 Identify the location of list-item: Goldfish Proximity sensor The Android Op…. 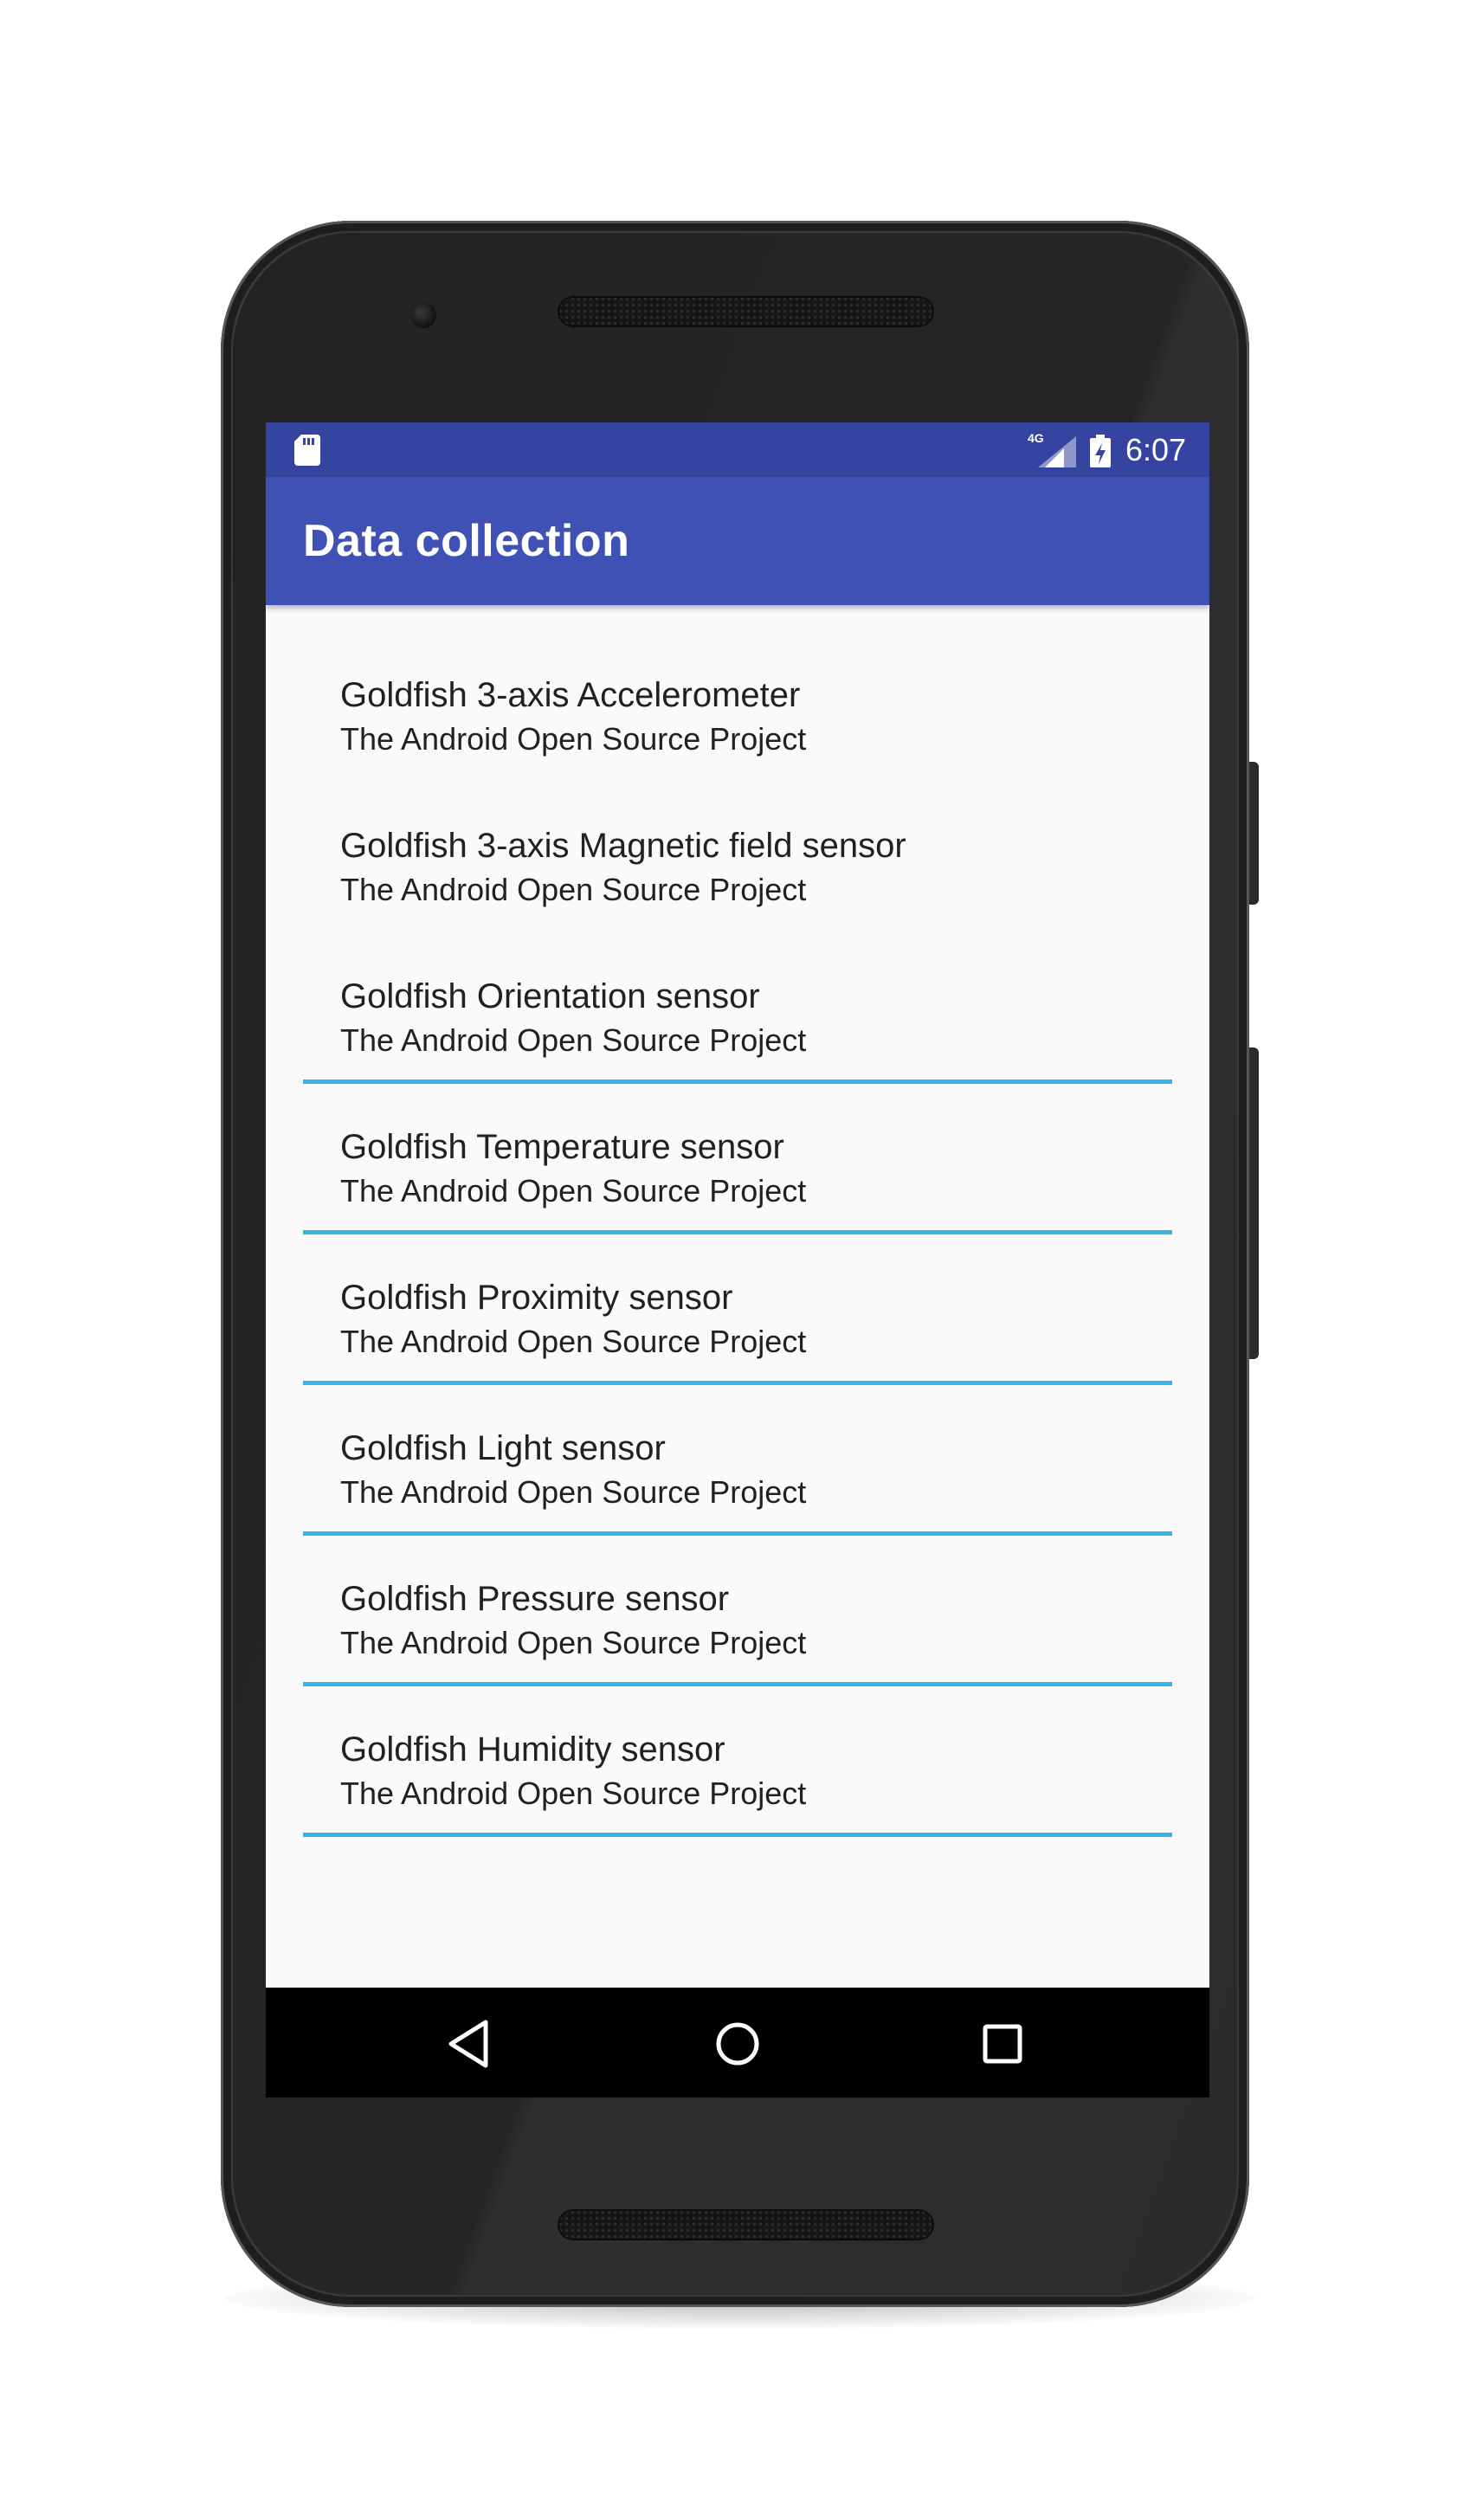
(738, 1326).